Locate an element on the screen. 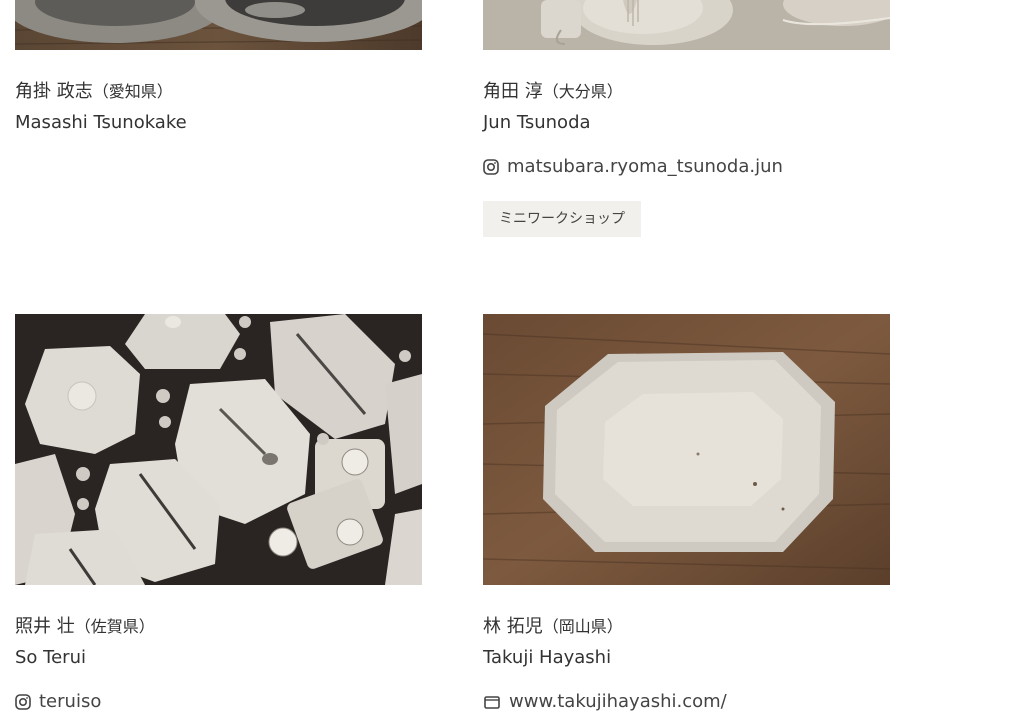  artist-prefecture: （岡山県） is located at coordinates (582, 626).